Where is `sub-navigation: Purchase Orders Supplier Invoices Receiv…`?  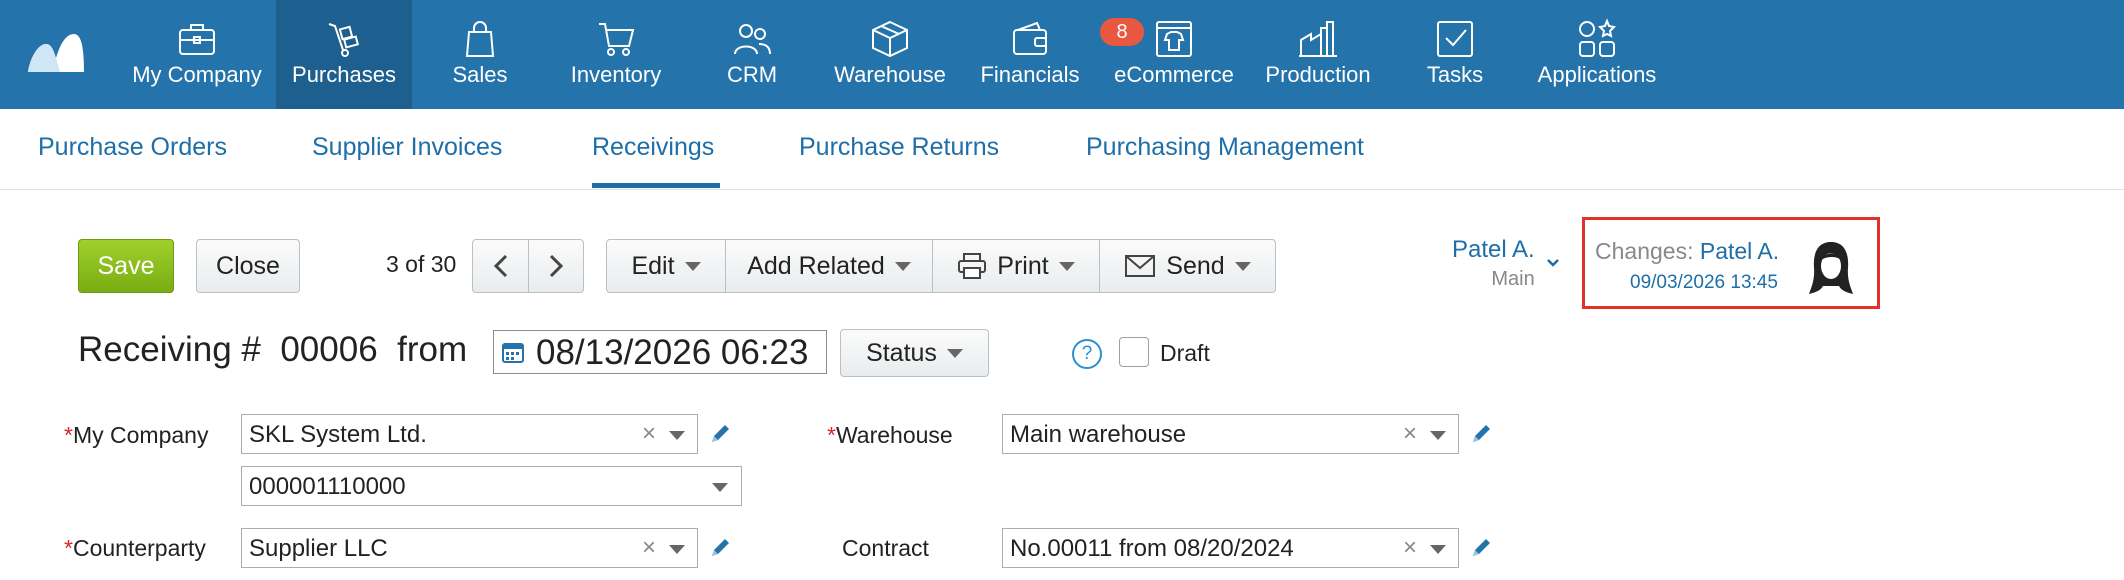 sub-navigation: Purchase Orders Supplier Invoices Receiv… is located at coordinates (1062, 149).